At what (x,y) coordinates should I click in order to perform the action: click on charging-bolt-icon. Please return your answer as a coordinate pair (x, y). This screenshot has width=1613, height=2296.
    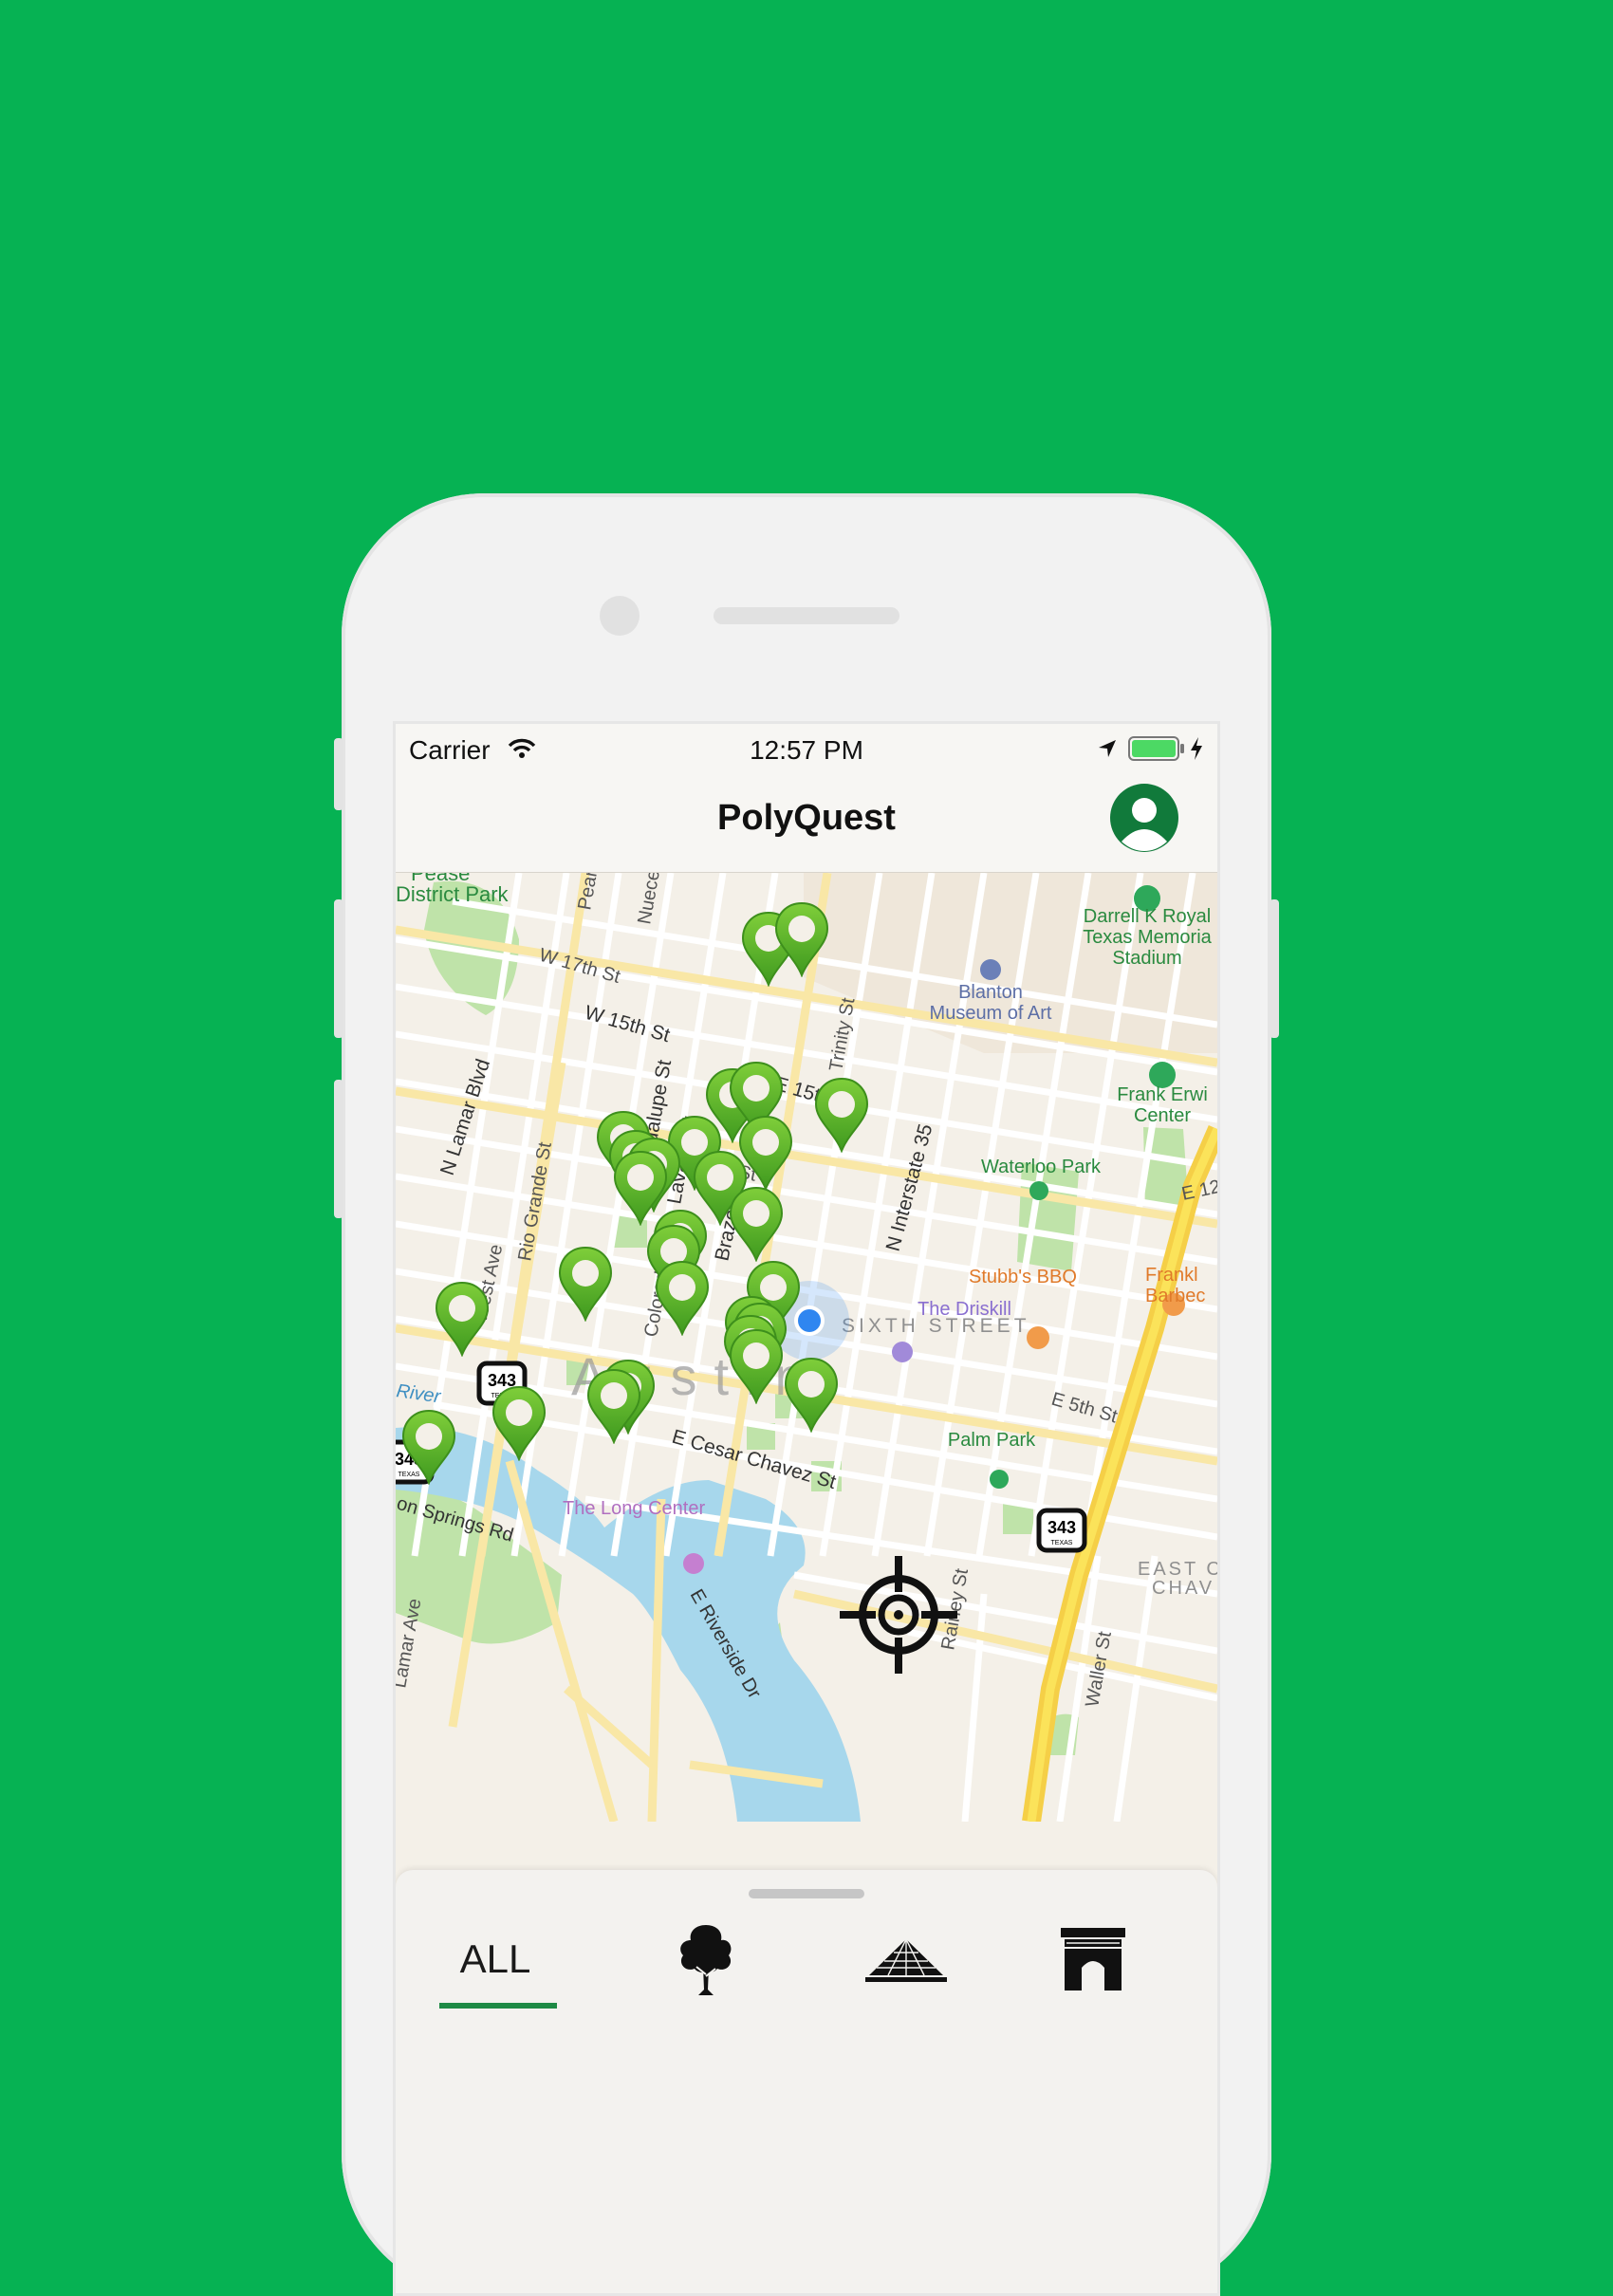
    Looking at the image, I should click on (1196, 748).